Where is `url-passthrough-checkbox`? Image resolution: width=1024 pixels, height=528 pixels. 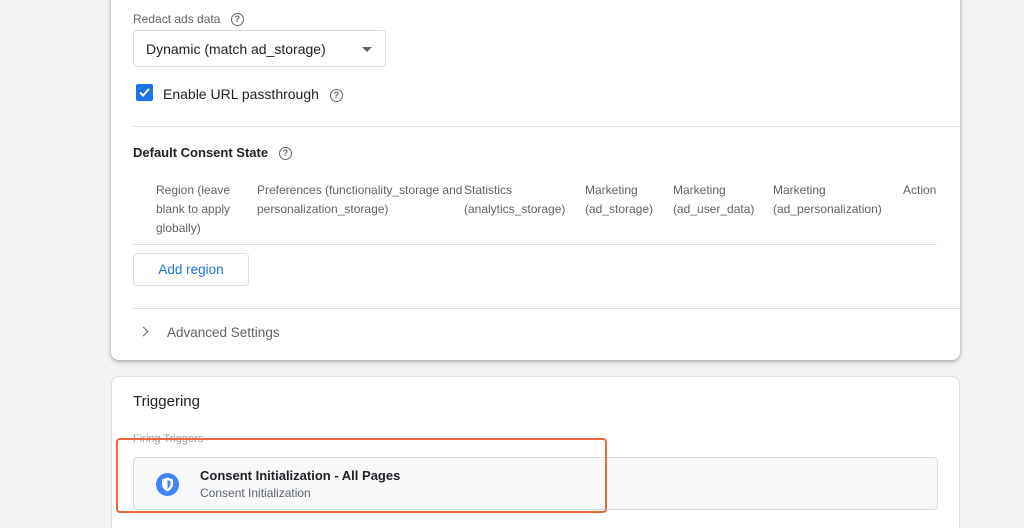
url-passthrough-checkbox is located at coordinates (144, 92).